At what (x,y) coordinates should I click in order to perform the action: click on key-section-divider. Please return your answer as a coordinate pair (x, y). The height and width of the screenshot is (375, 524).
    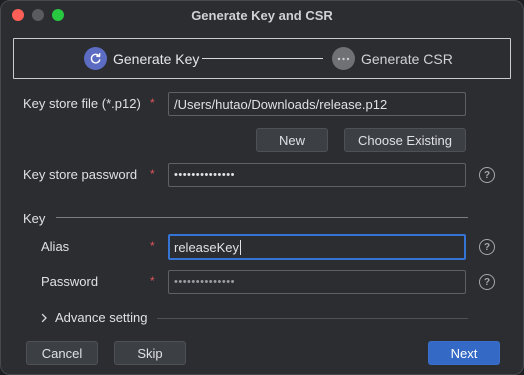
    Looking at the image, I should click on (262, 217).